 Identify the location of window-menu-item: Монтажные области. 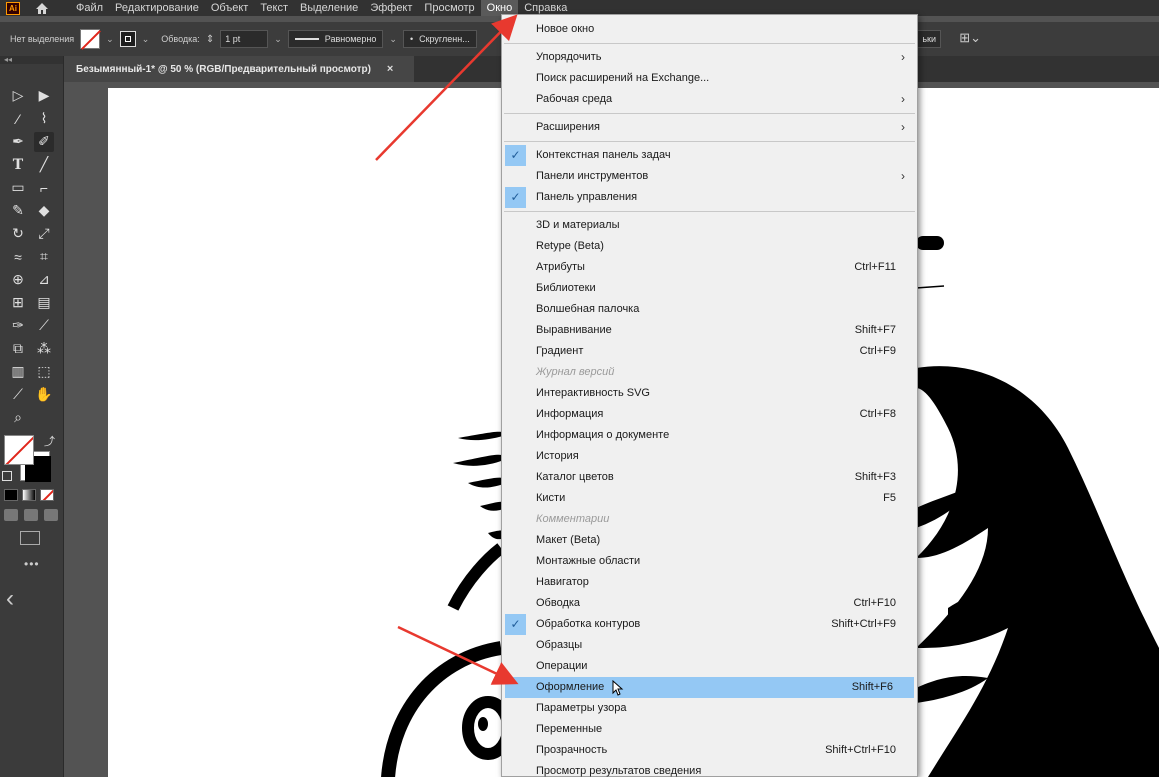
(709, 561).